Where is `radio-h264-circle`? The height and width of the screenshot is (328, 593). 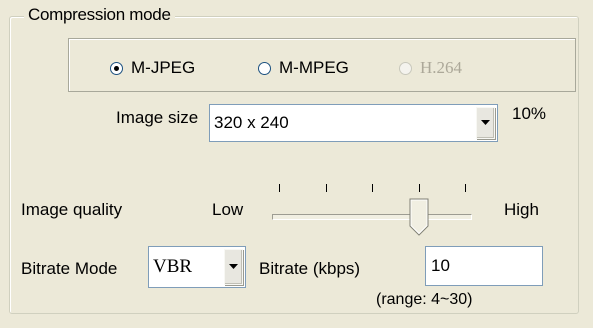 radio-h264-circle is located at coordinates (405, 68).